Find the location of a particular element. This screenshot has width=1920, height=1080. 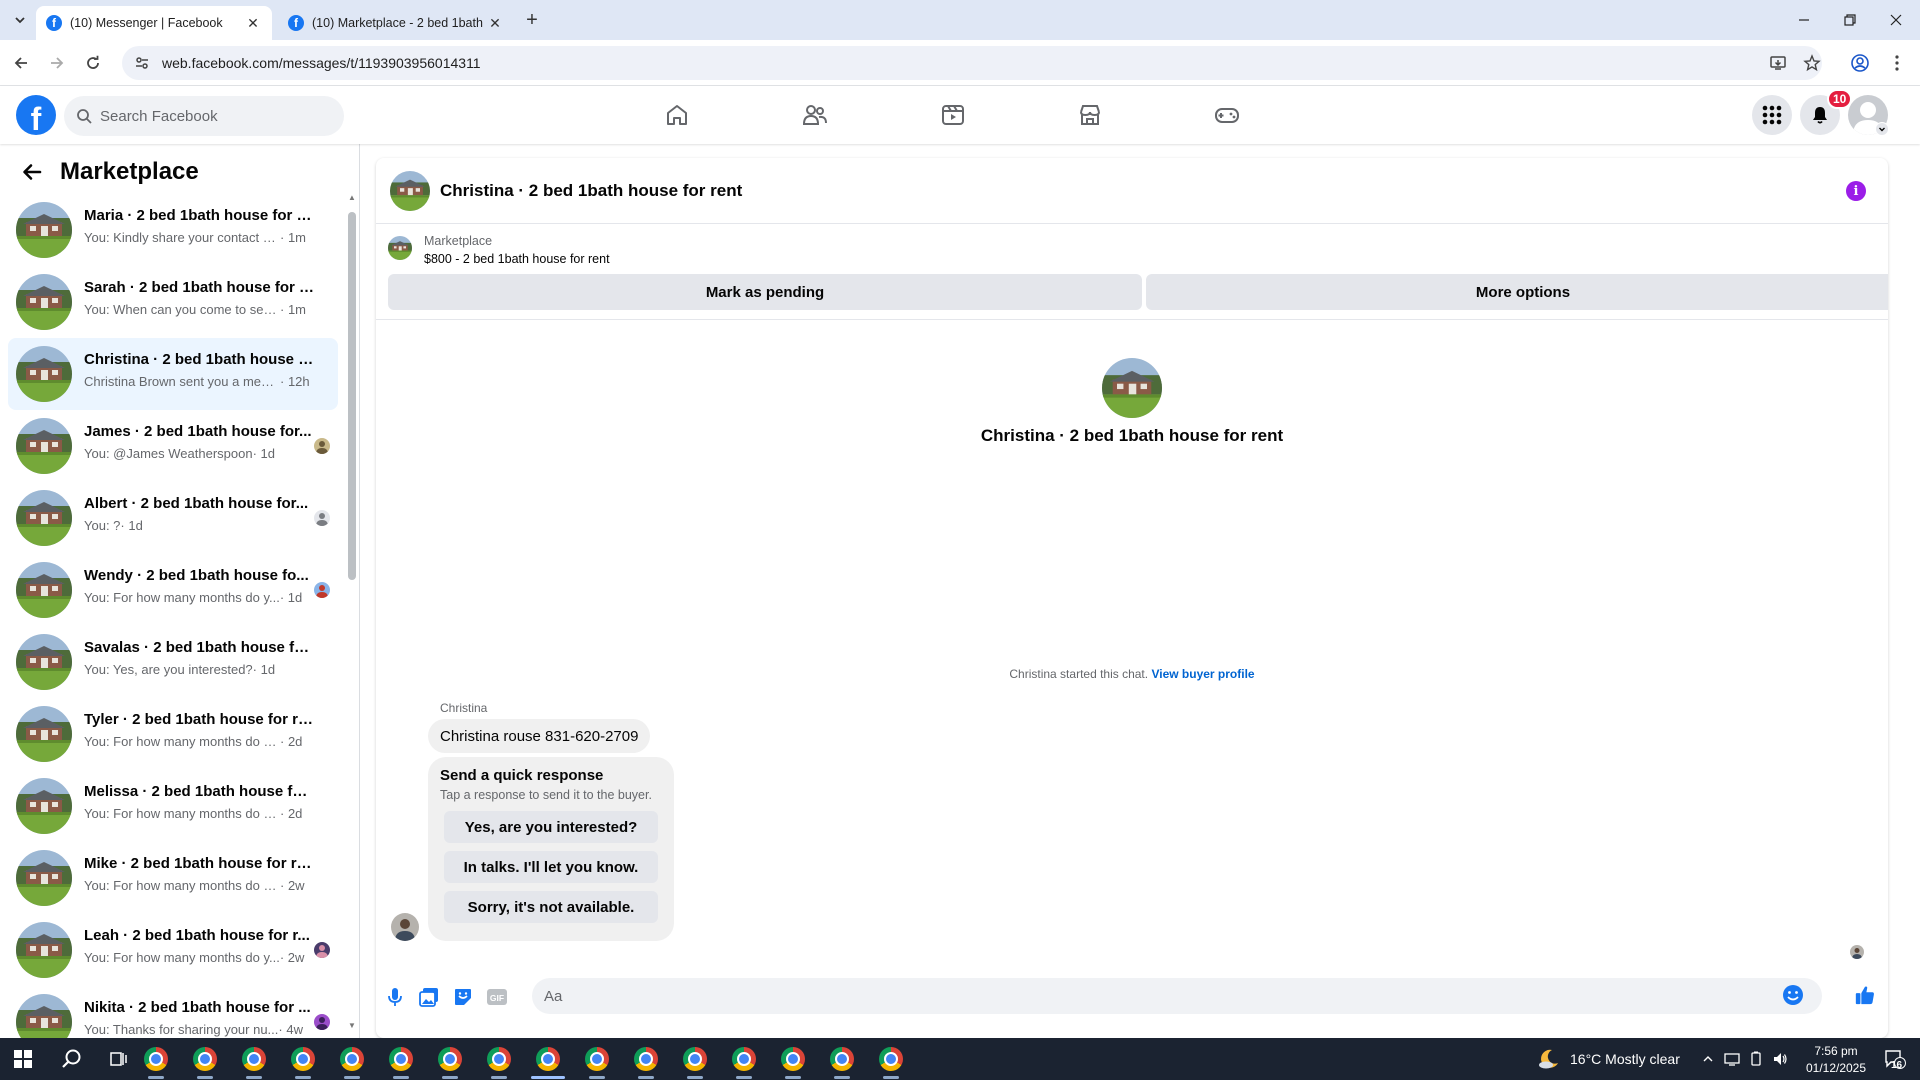

volume-icon is located at coordinates (1780, 1059).